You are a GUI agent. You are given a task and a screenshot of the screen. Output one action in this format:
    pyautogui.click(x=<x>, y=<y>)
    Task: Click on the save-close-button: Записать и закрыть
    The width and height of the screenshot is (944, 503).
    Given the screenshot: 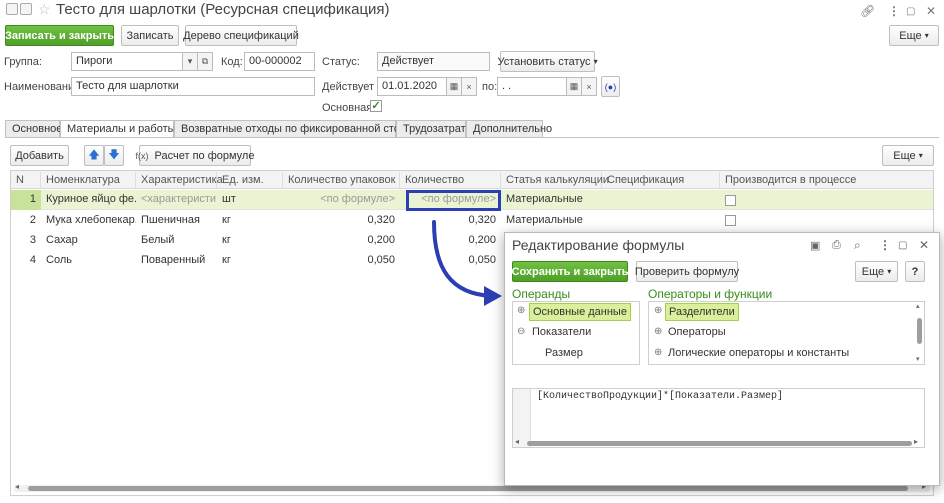 What is the action you would take?
    pyautogui.click(x=59, y=35)
    